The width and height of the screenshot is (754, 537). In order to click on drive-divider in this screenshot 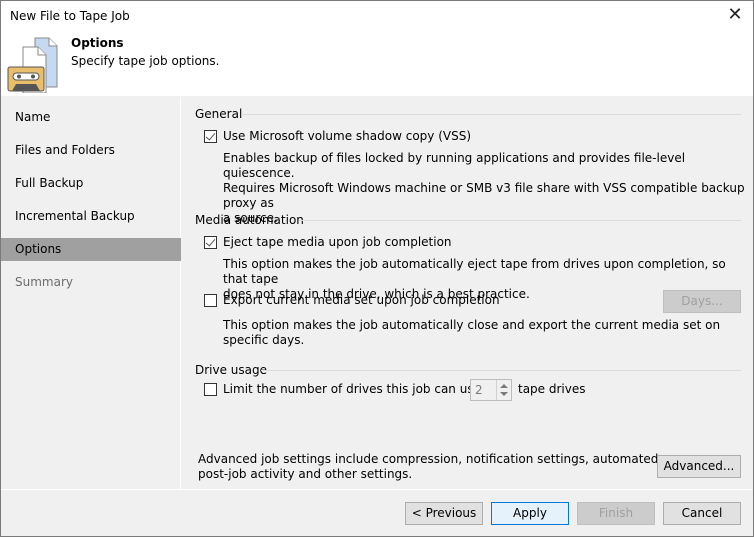, I will do `click(501, 370)`.